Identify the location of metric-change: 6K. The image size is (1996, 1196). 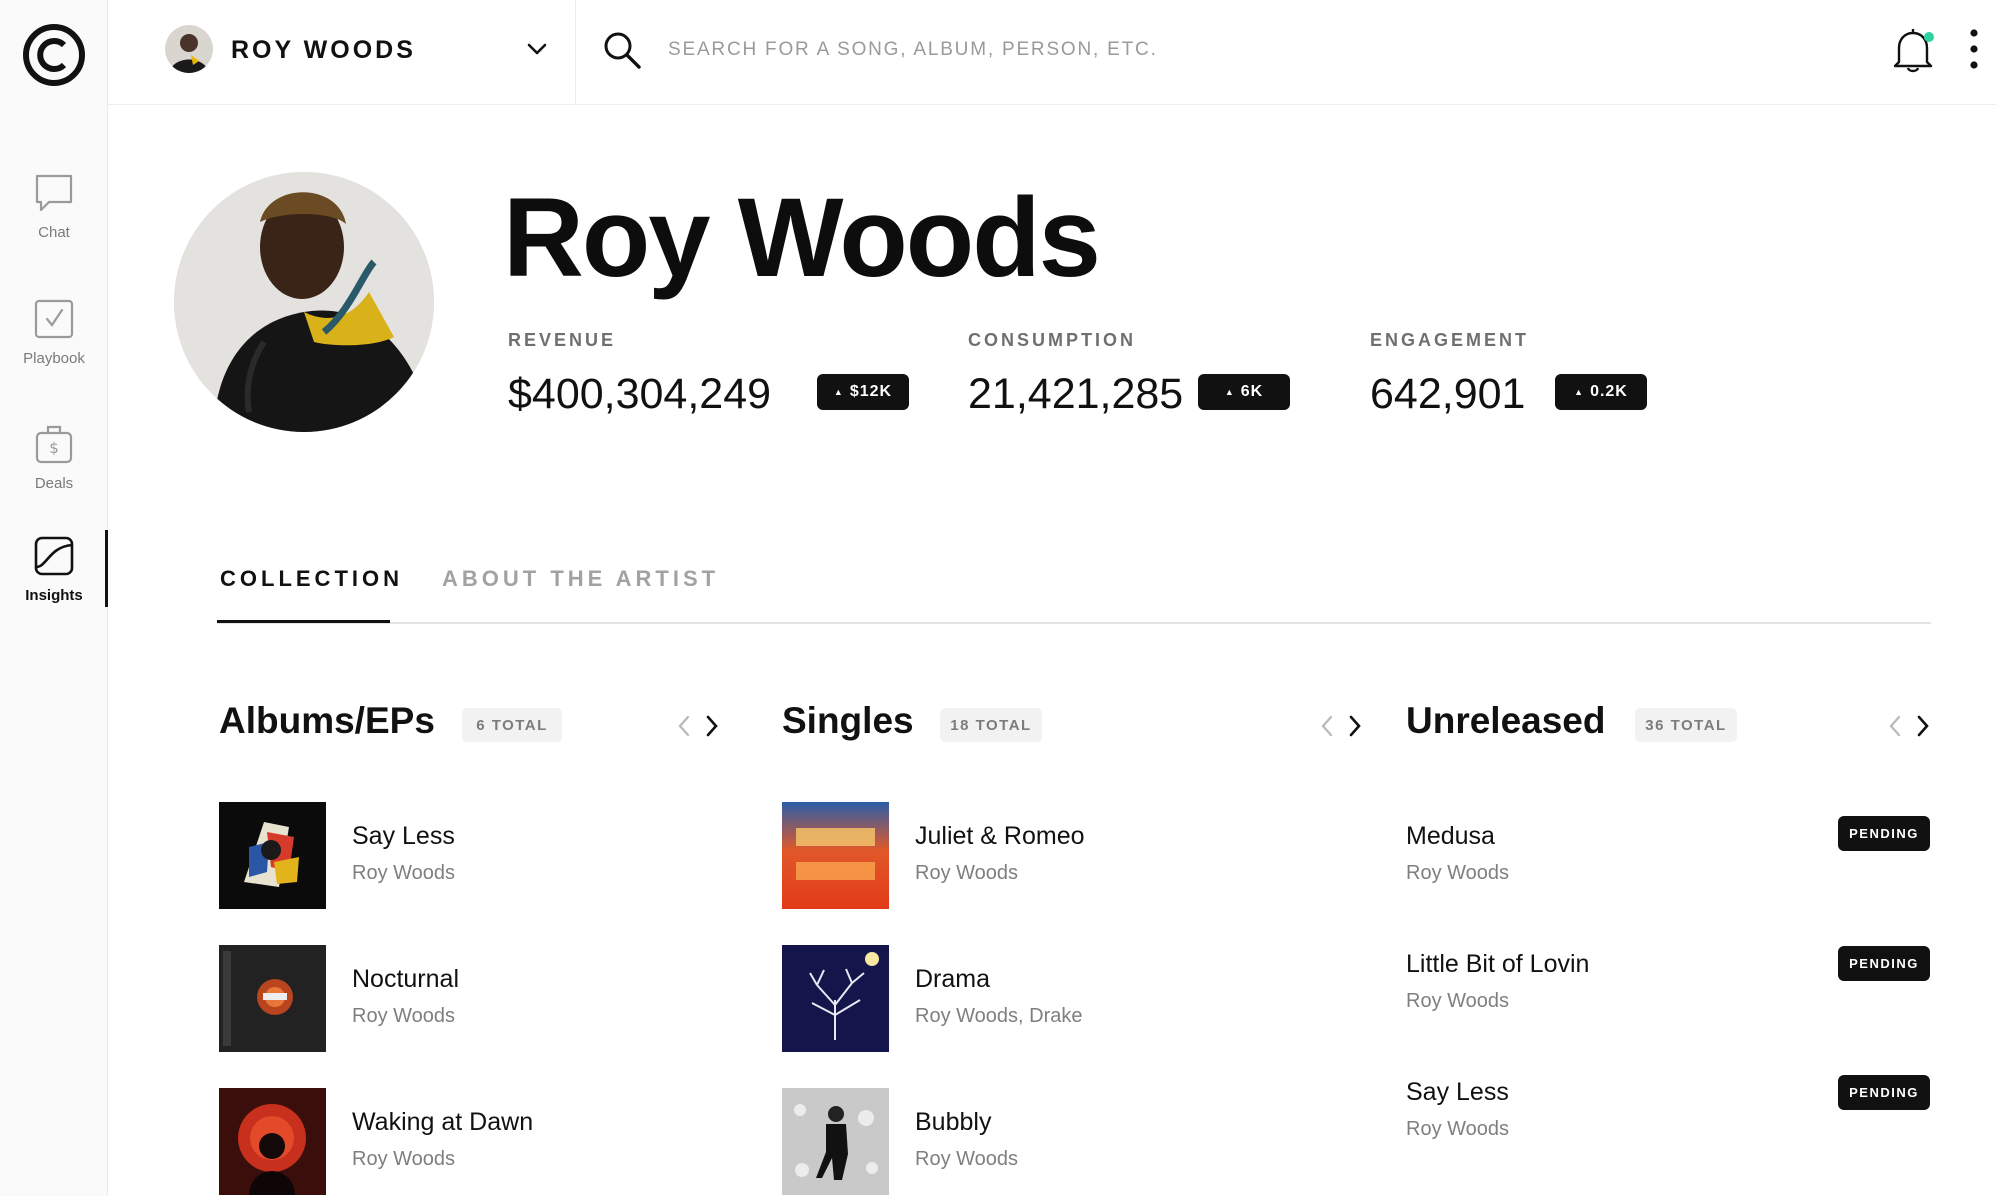
(1252, 391).